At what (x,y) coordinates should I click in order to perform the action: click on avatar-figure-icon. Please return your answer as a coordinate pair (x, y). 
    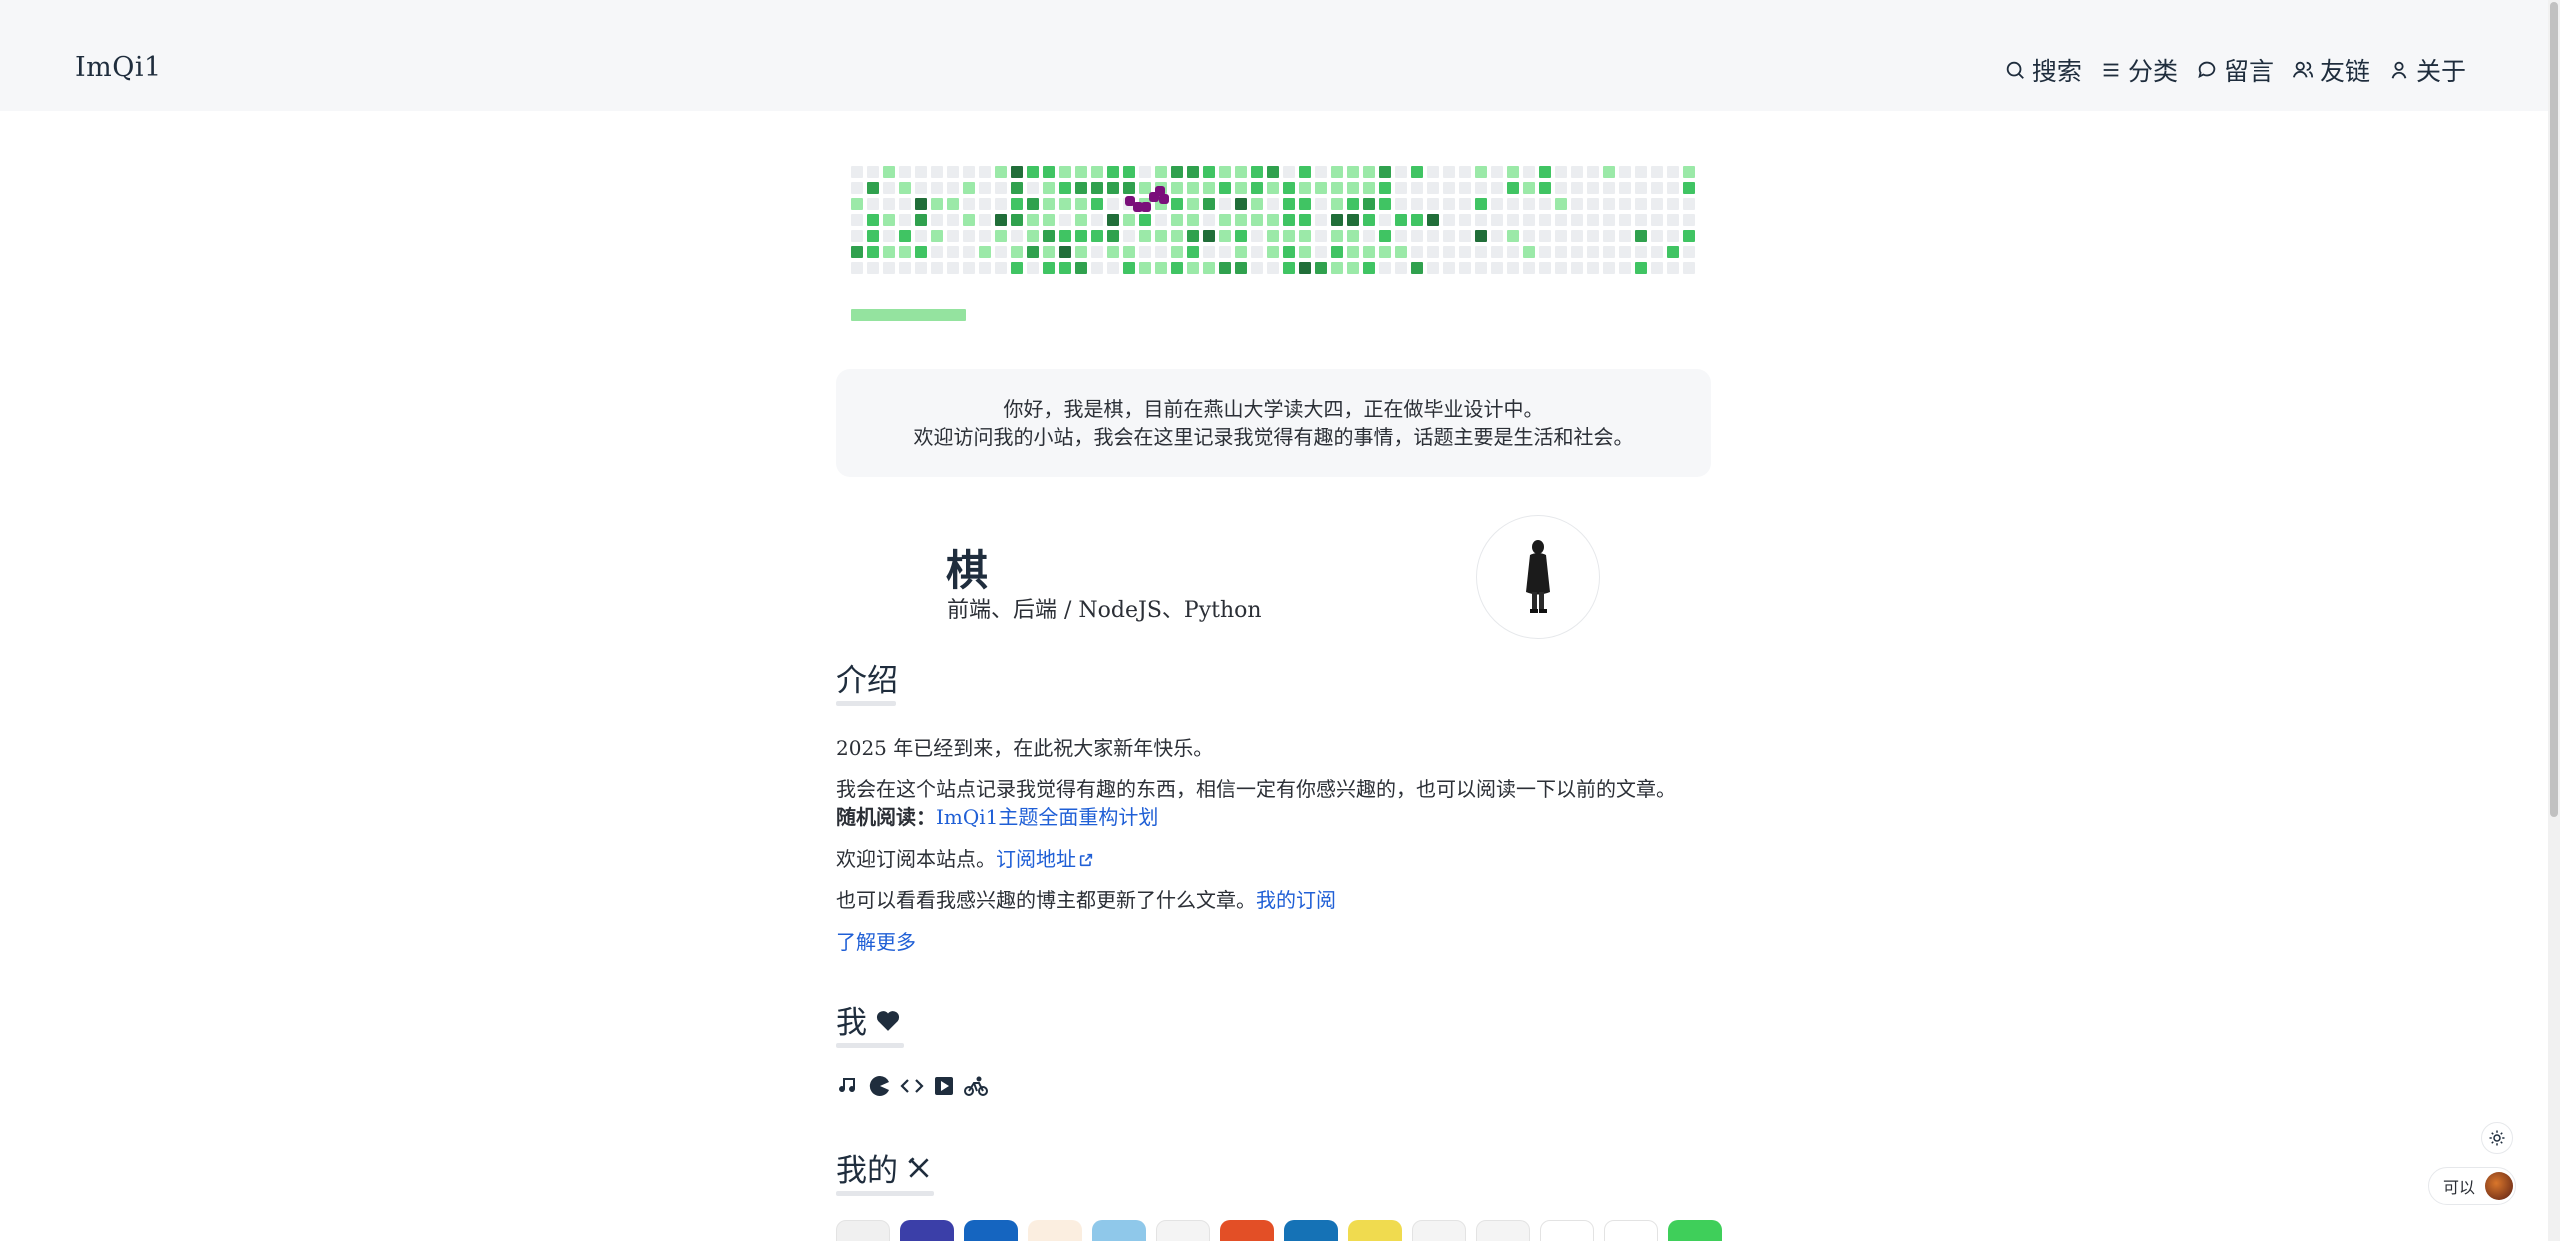
    Looking at the image, I should click on (1538, 576).